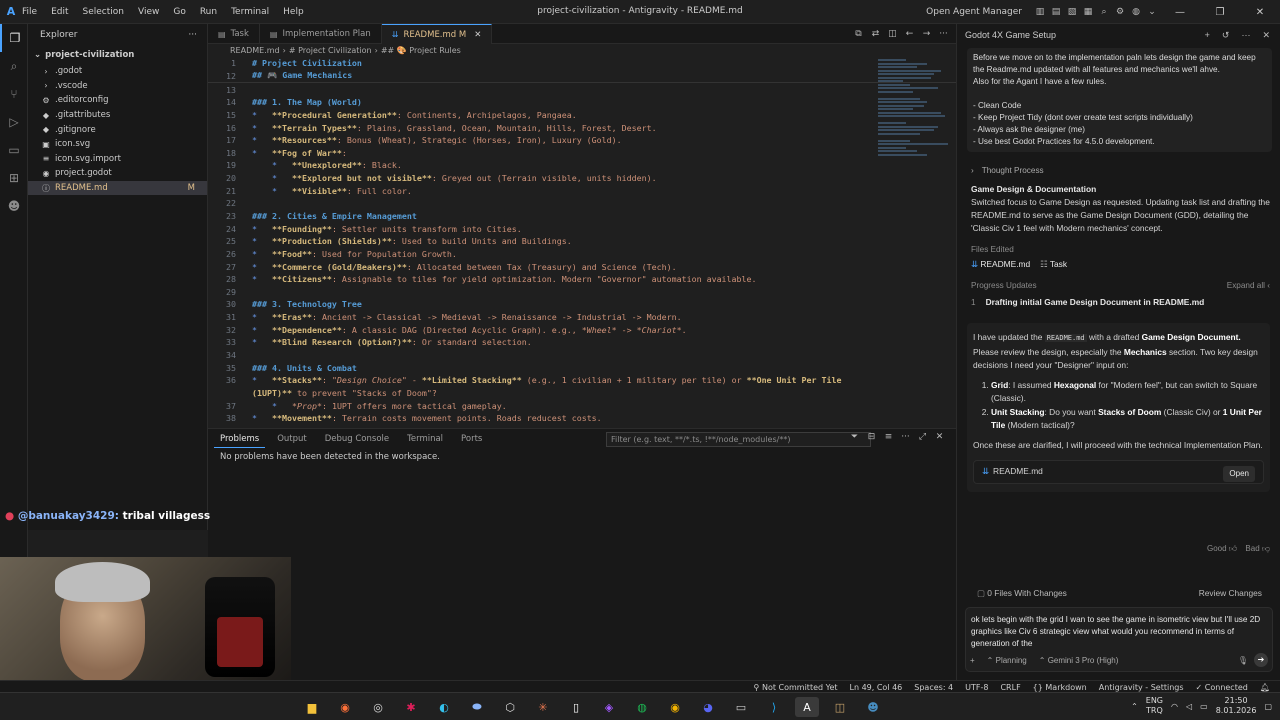 The width and height of the screenshot is (1280, 720). I want to click on thought-process-toggle: › Thought Process, so click(1125, 170).